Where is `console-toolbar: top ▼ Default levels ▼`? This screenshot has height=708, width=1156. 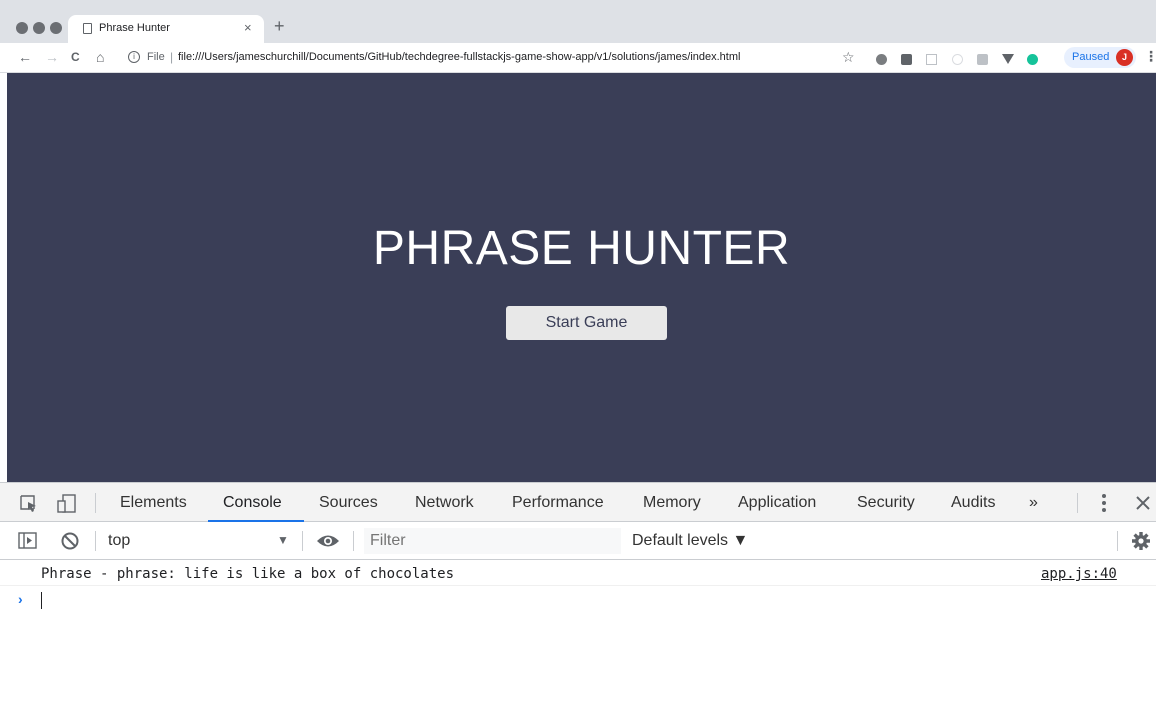 console-toolbar: top ▼ Default levels ▼ is located at coordinates (578, 541).